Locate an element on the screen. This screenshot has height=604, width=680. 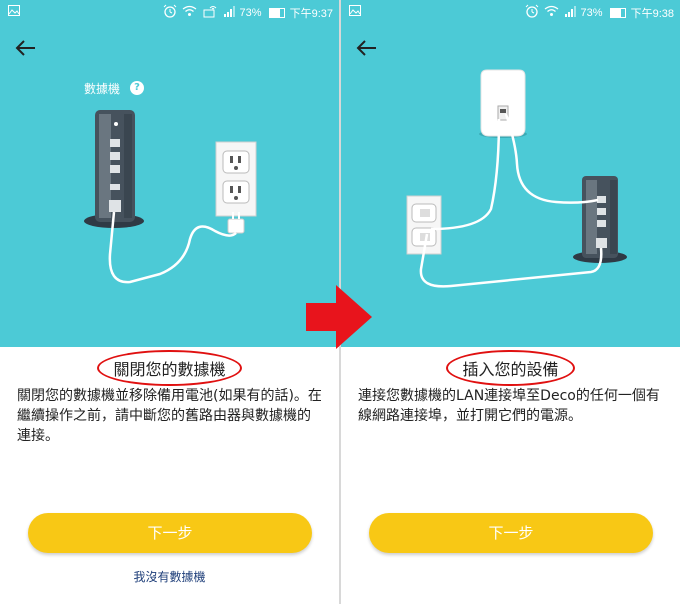
page-description: 連接您數據機的LAN連接埠至Deco的任何一個有線網路連接埠，並打開它們的電源。 is located at coordinates (509, 406).